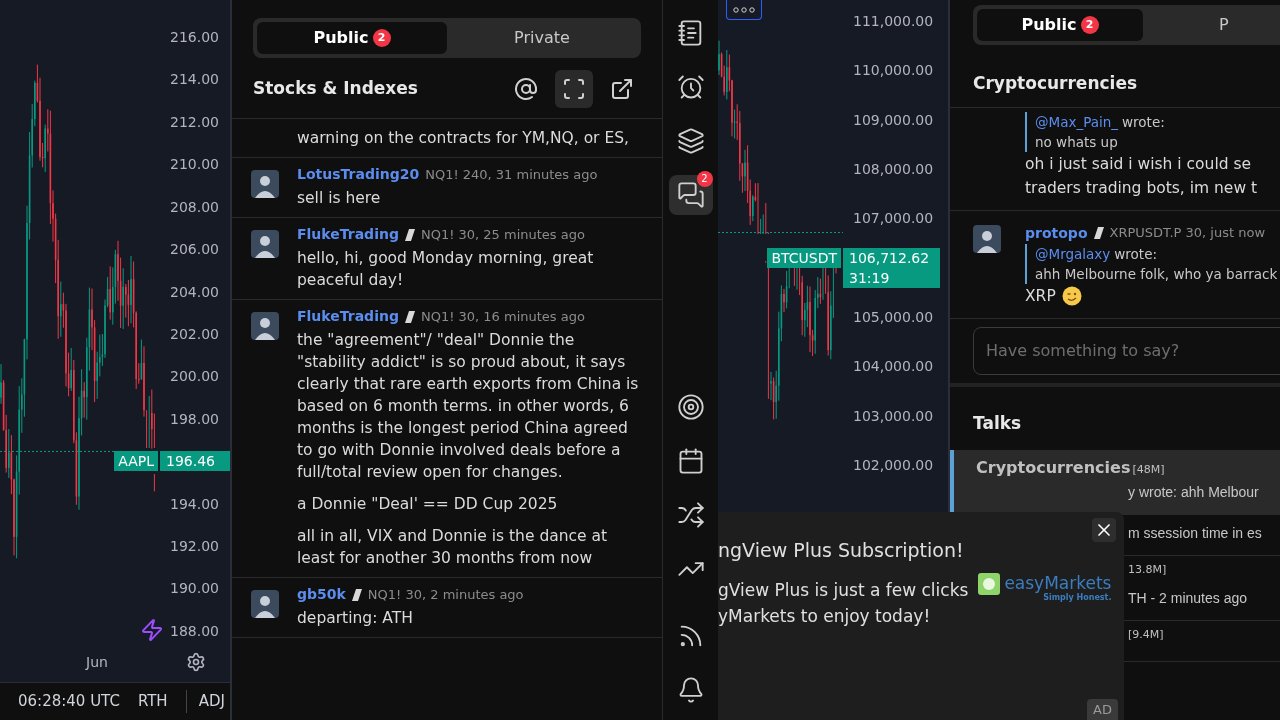 This screenshot has width=1280, height=720. What do you see at coordinates (804, 257) in the screenshot?
I see `symbol-tag: BTCUSDT` at bounding box center [804, 257].